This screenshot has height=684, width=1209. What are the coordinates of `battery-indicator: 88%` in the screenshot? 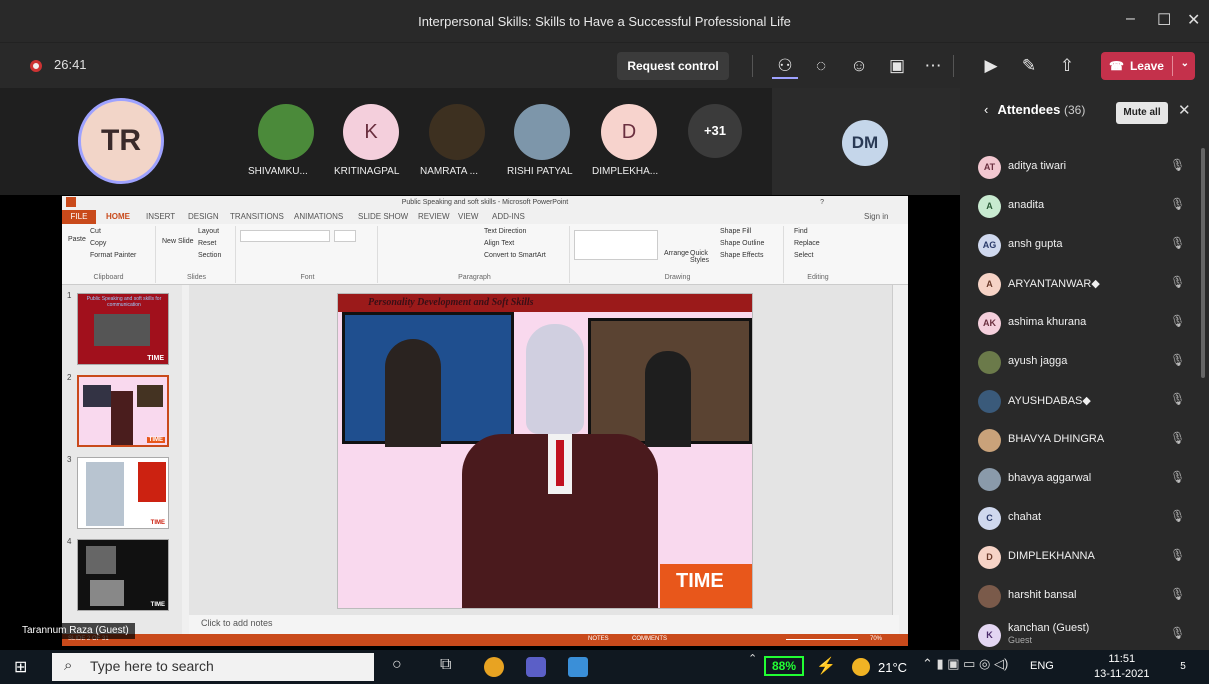 It's located at (784, 666).